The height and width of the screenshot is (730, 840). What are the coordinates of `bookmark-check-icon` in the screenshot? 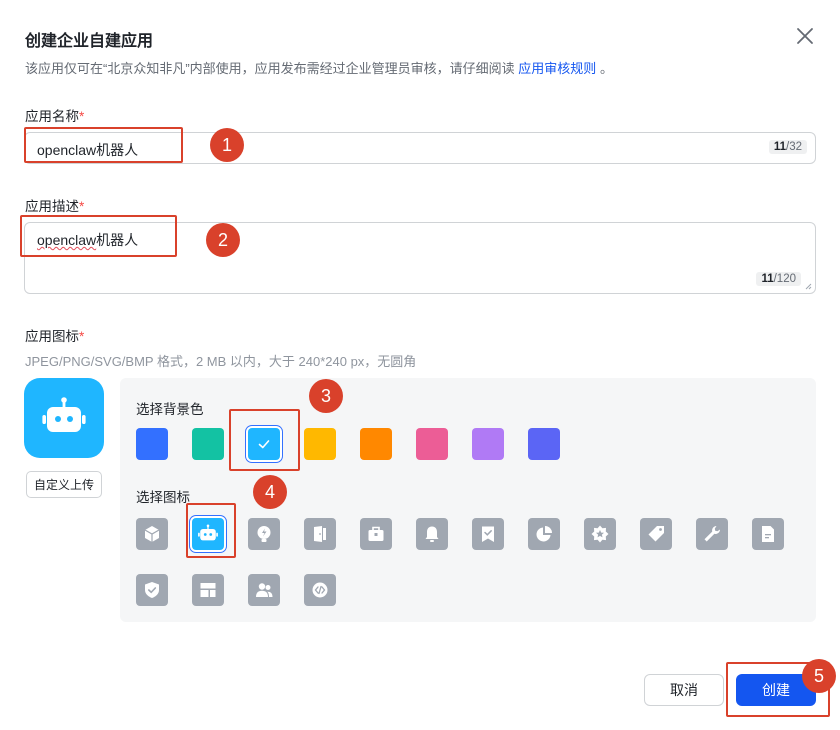 It's located at (488, 534).